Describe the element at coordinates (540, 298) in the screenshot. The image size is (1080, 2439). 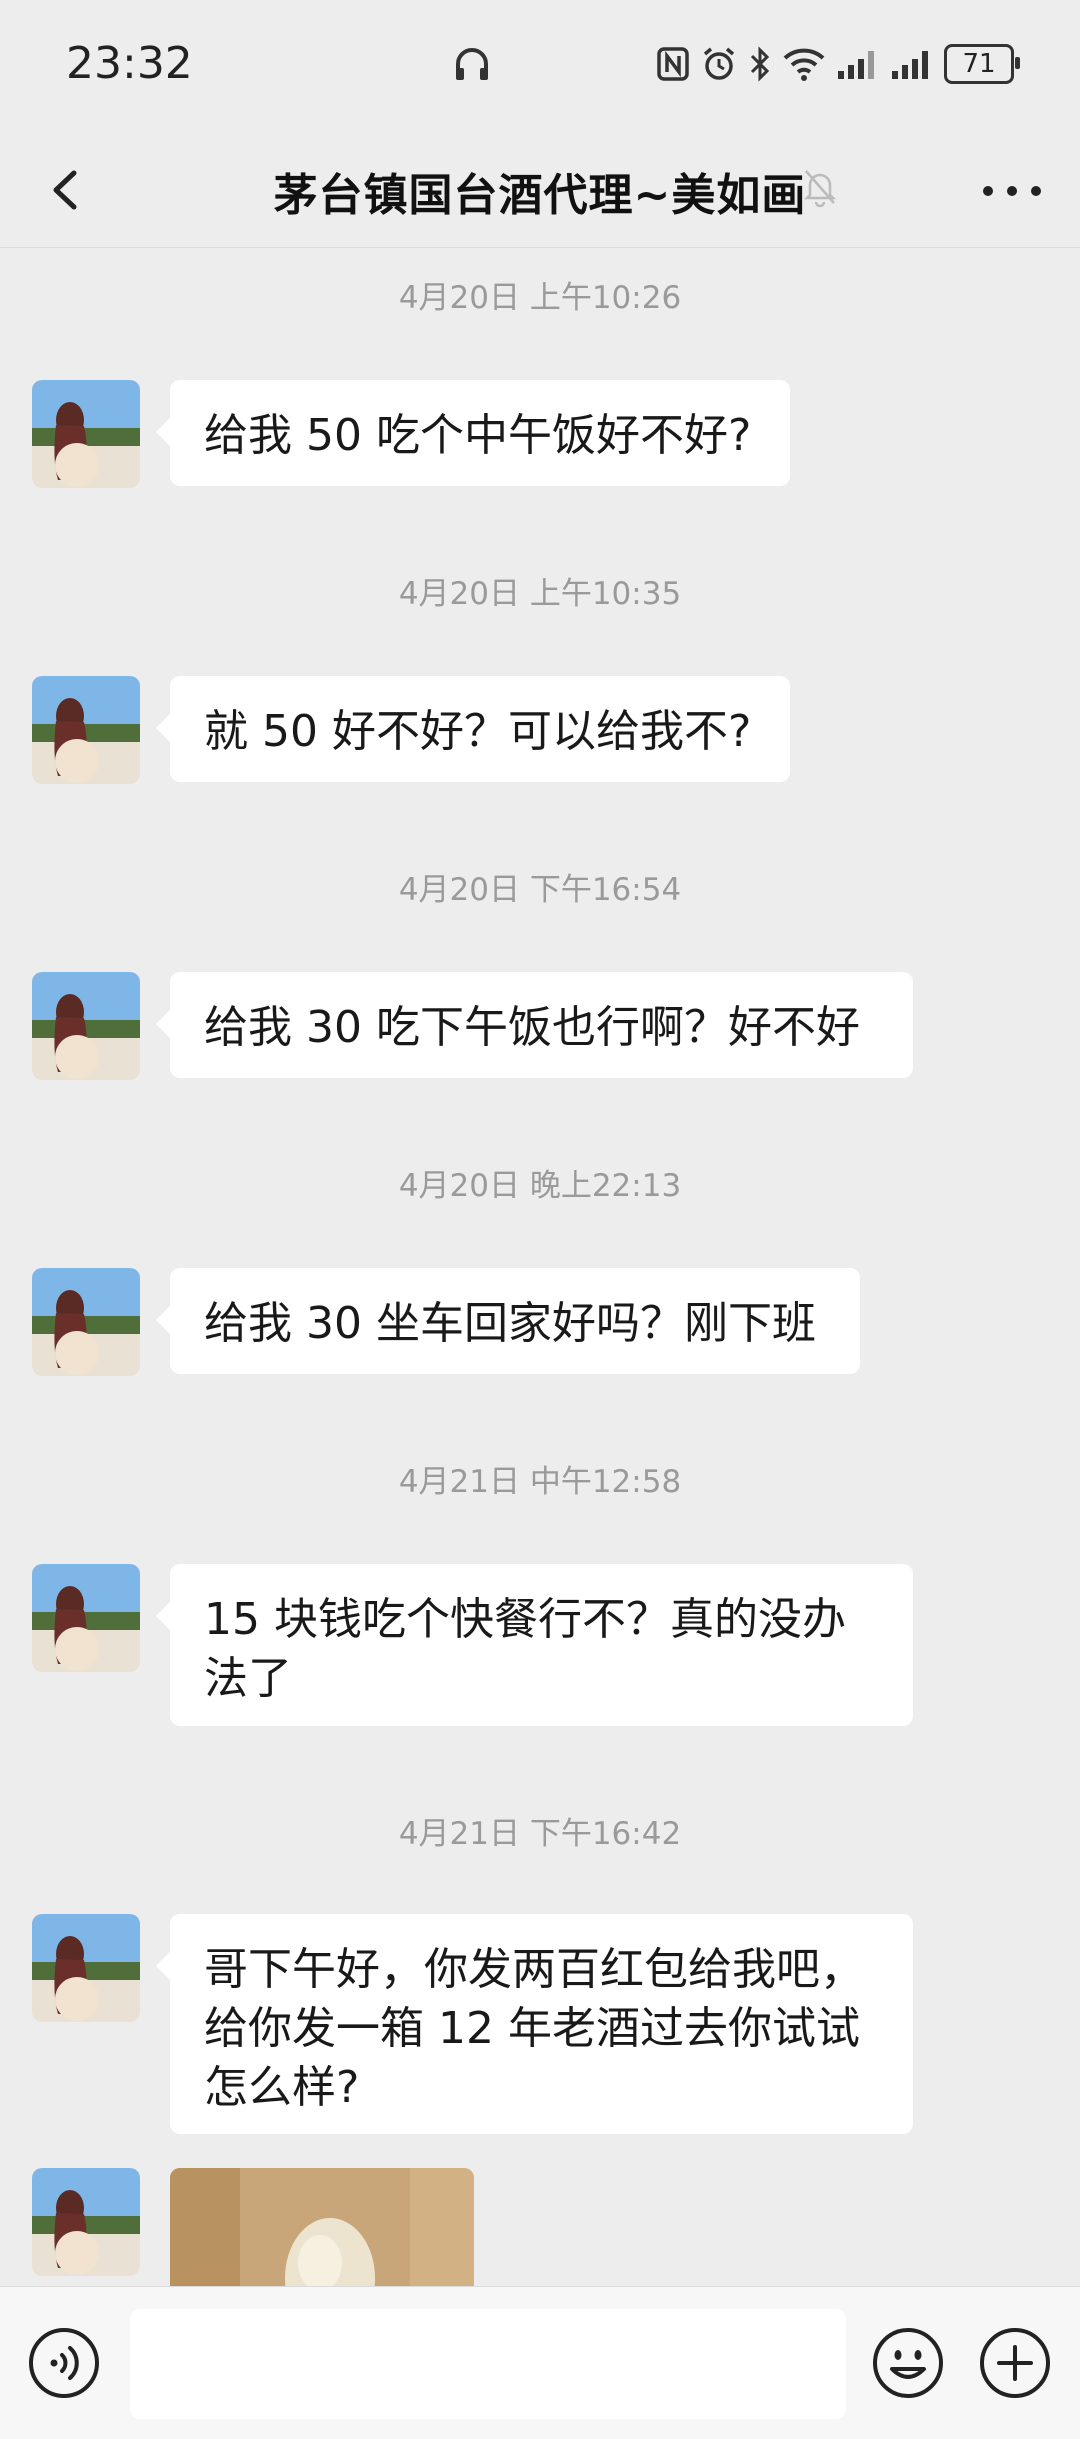
I see `message-timestamp: 4月20日 上午10:26` at that location.